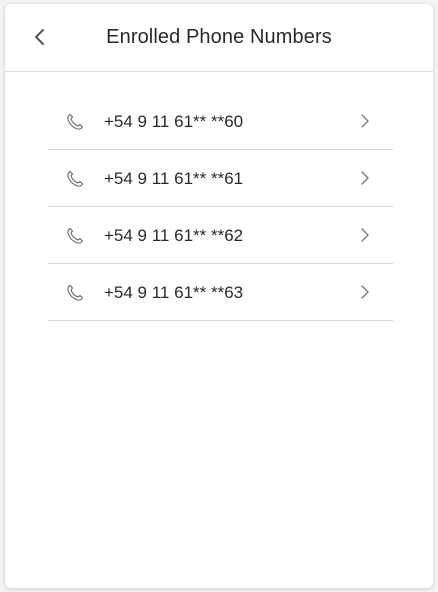 This screenshot has width=438, height=592. I want to click on phone-row-3: +54 9 11 61** **62, so click(220, 235).